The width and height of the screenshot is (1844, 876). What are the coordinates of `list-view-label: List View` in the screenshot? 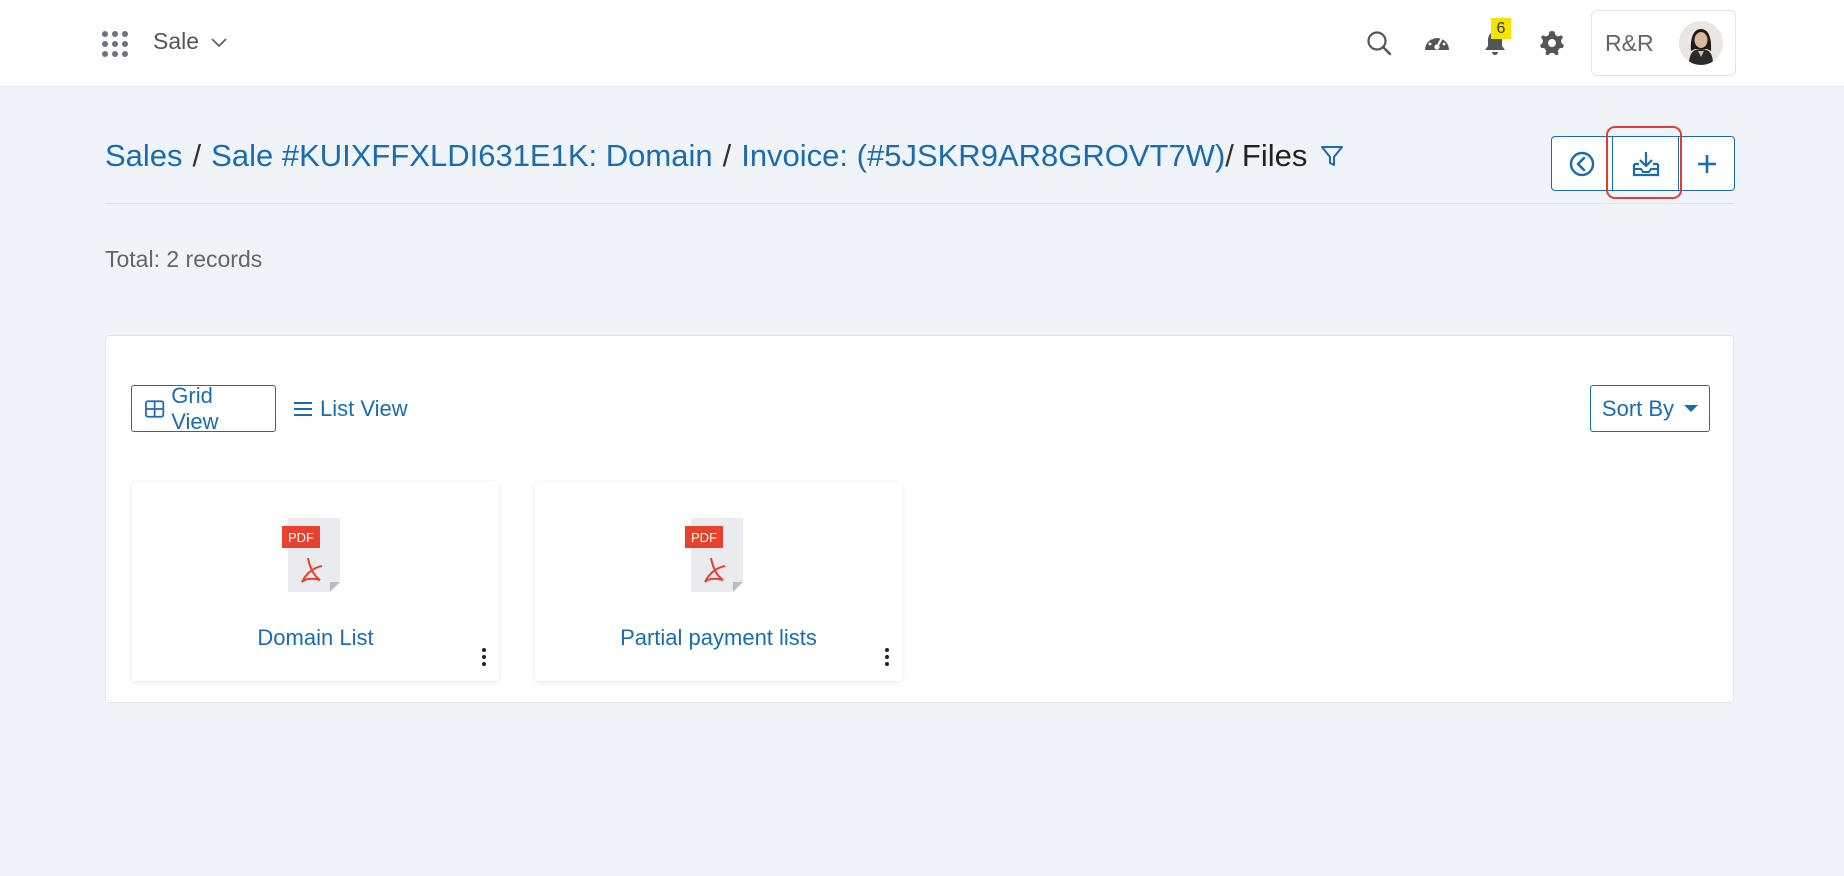 It's located at (364, 408).